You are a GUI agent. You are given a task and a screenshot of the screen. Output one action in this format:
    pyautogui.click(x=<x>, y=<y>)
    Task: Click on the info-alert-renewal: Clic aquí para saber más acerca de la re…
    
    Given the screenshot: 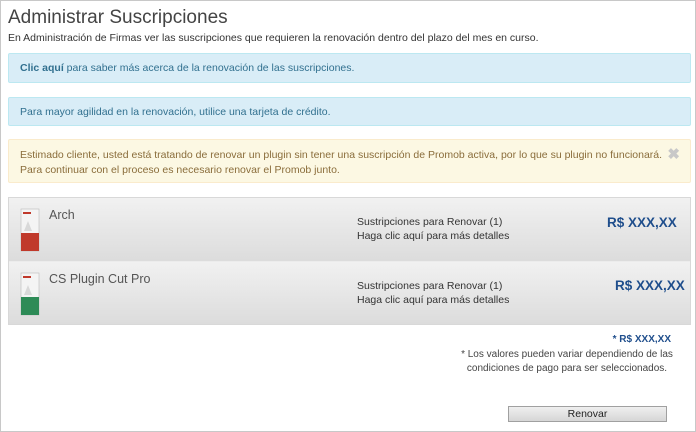 What is the action you would take?
    pyautogui.click(x=349, y=68)
    